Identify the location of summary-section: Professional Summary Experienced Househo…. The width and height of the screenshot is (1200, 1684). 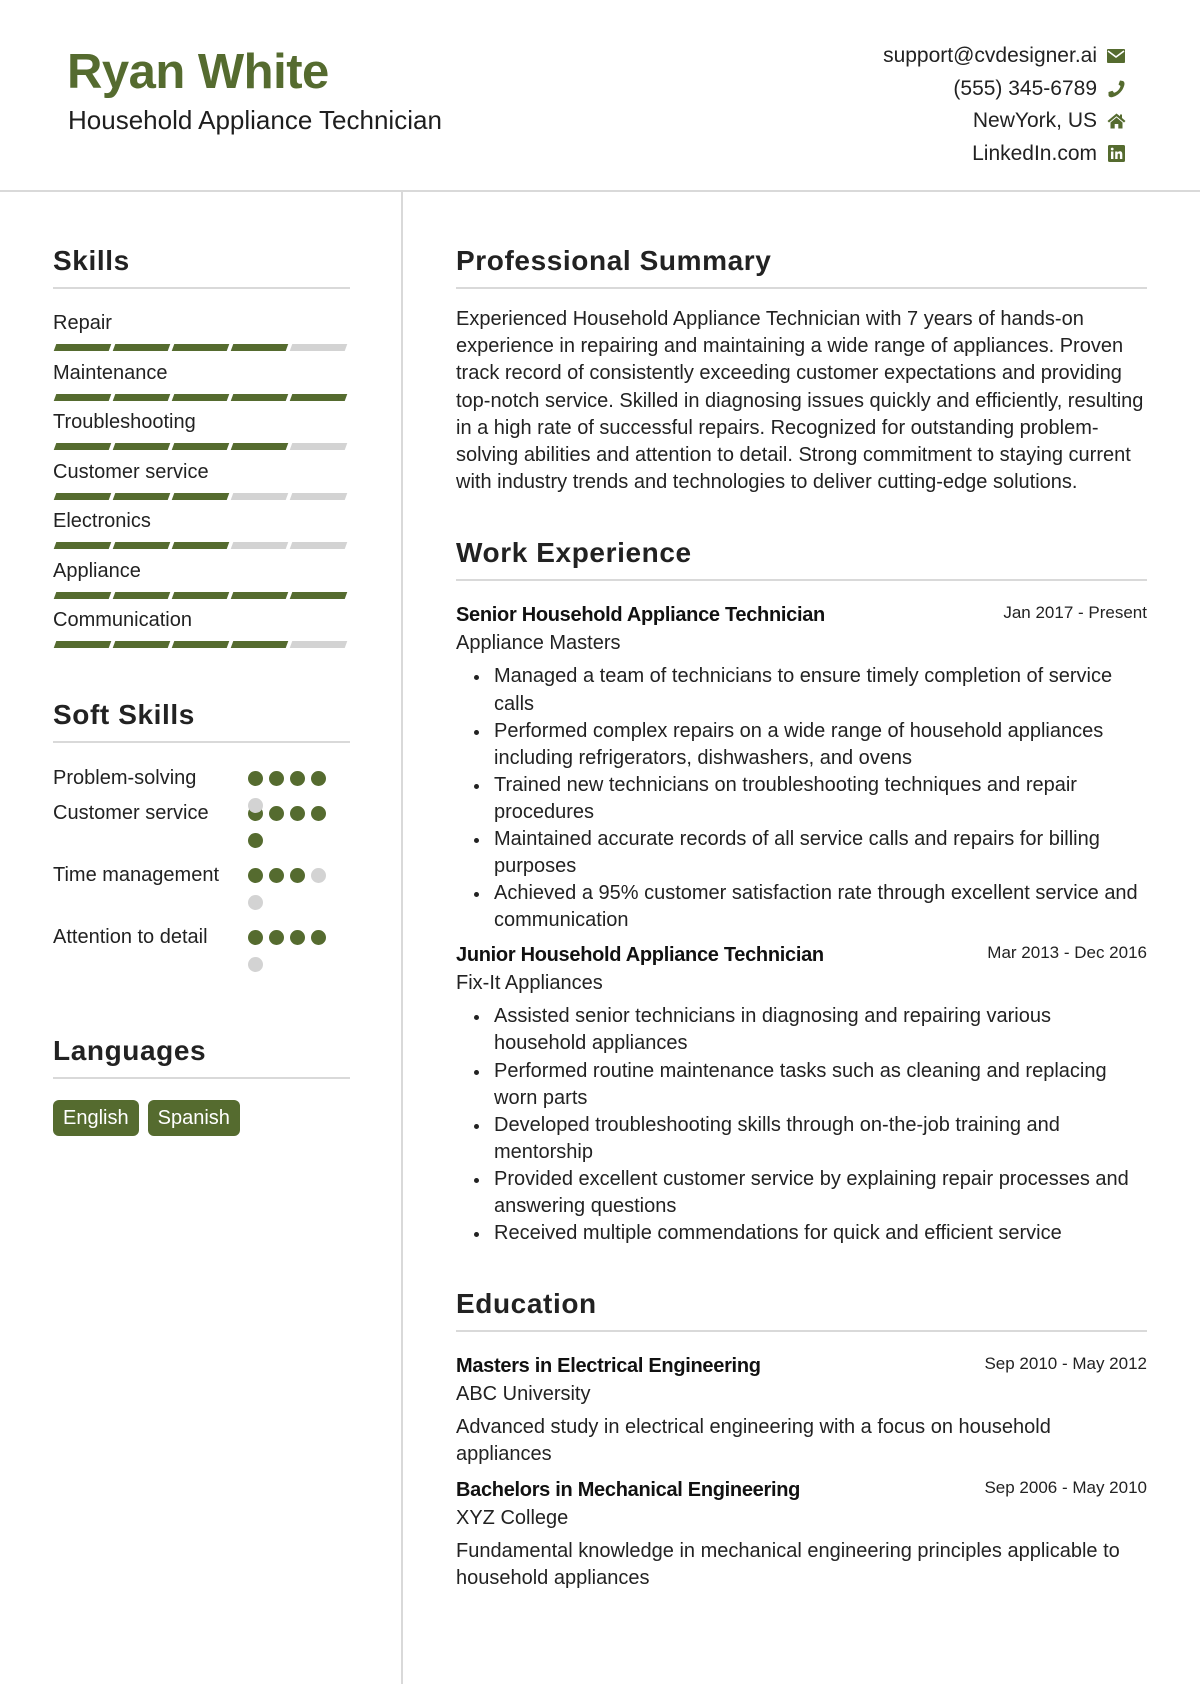
(801, 368).